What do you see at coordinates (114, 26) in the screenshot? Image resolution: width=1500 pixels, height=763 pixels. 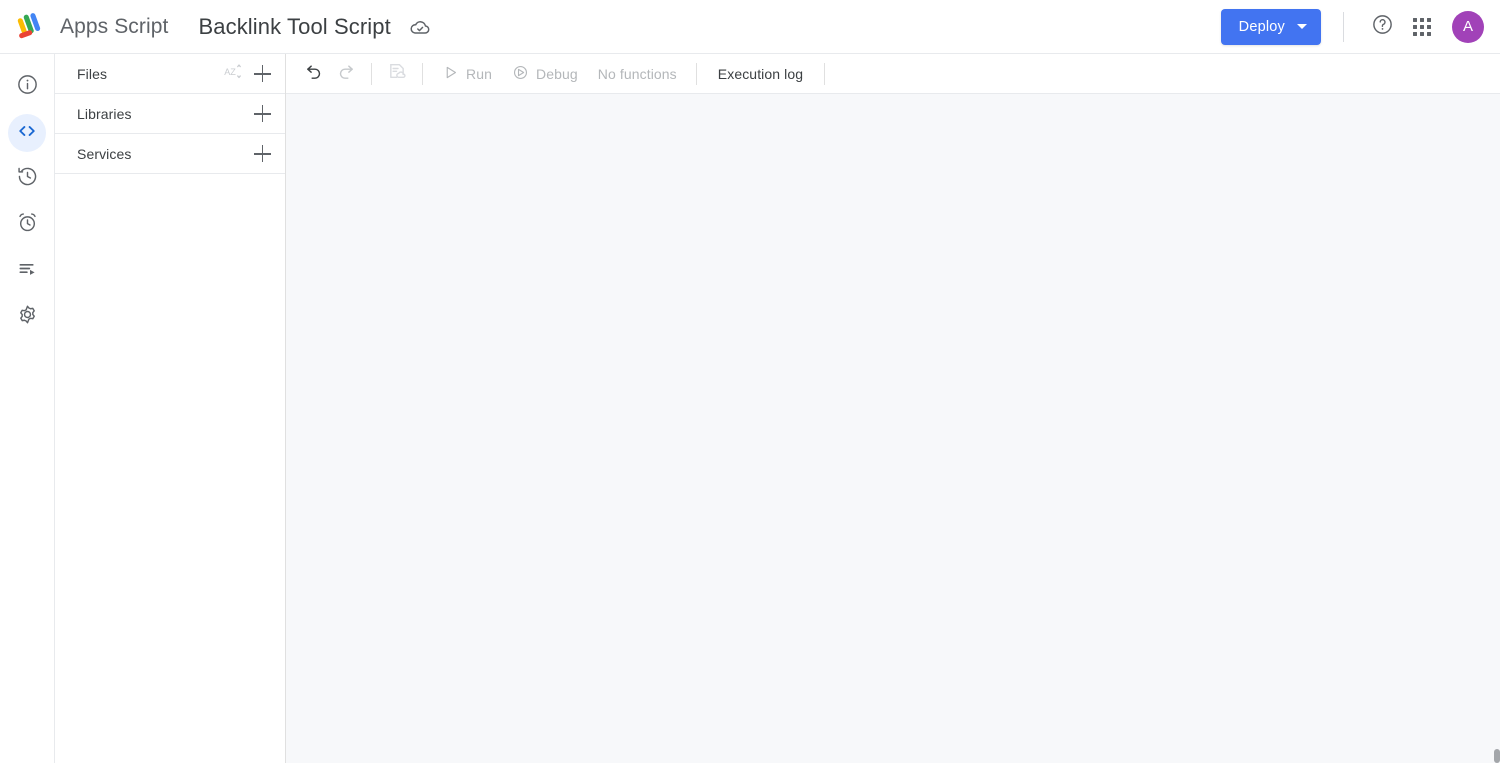 I see `brand-name: Apps Script` at bounding box center [114, 26].